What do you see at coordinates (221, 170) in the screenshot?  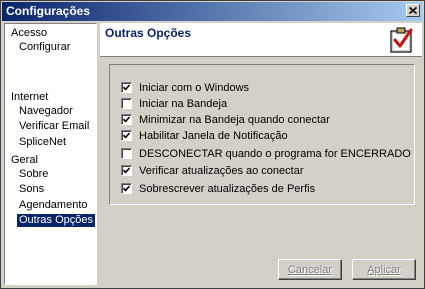 I see `option-label: Verificar atualizações ao conectar` at bounding box center [221, 170].